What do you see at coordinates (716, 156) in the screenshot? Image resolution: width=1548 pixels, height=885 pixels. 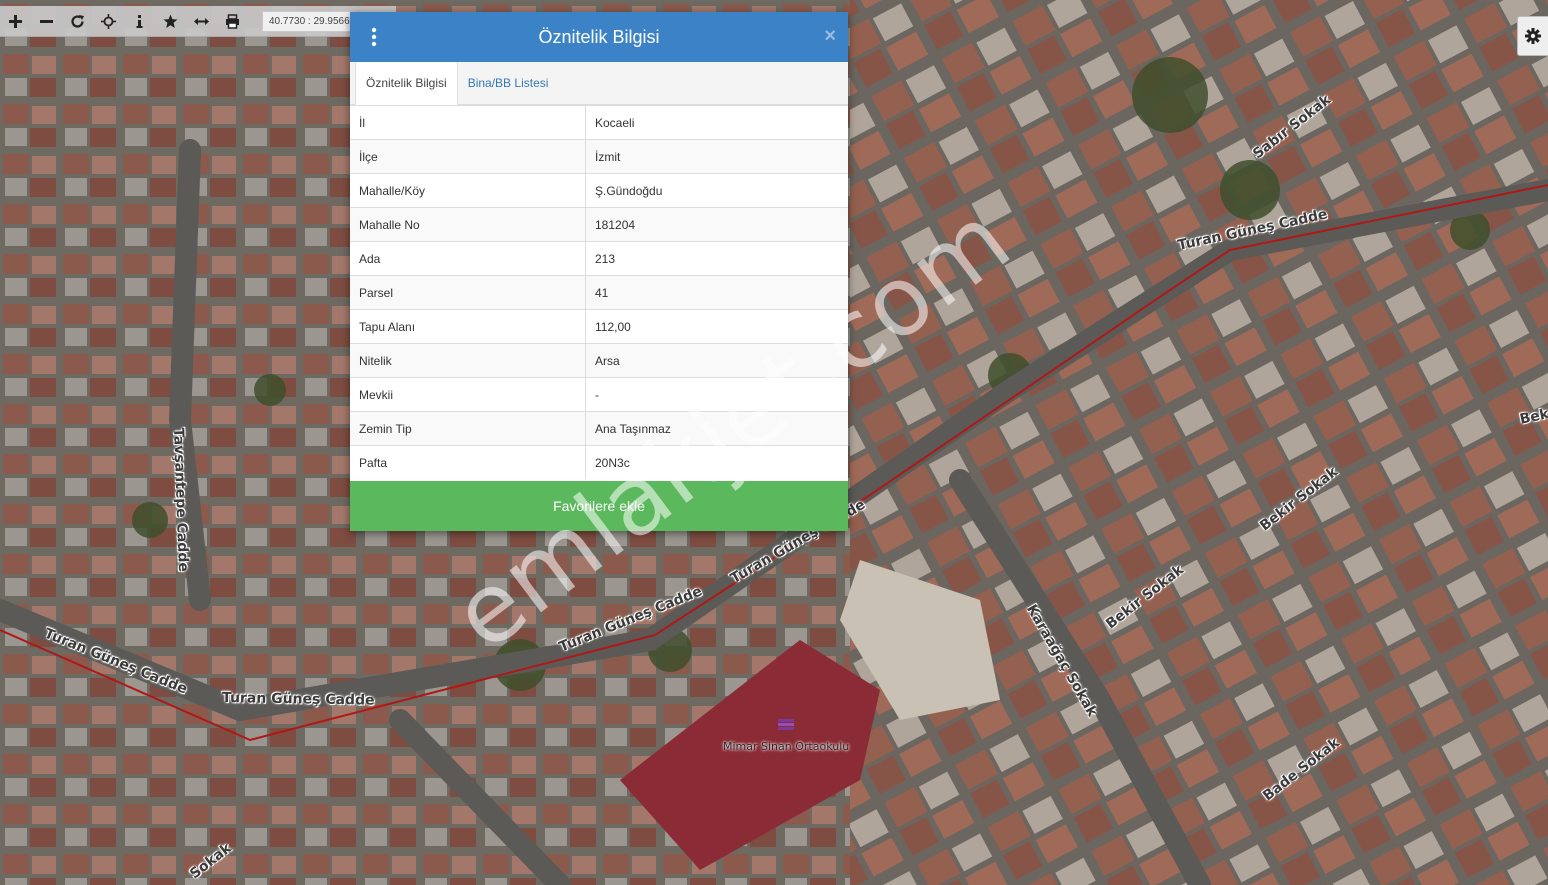 I see `attribute-value: İzmit` at bounding box center [716, 156].